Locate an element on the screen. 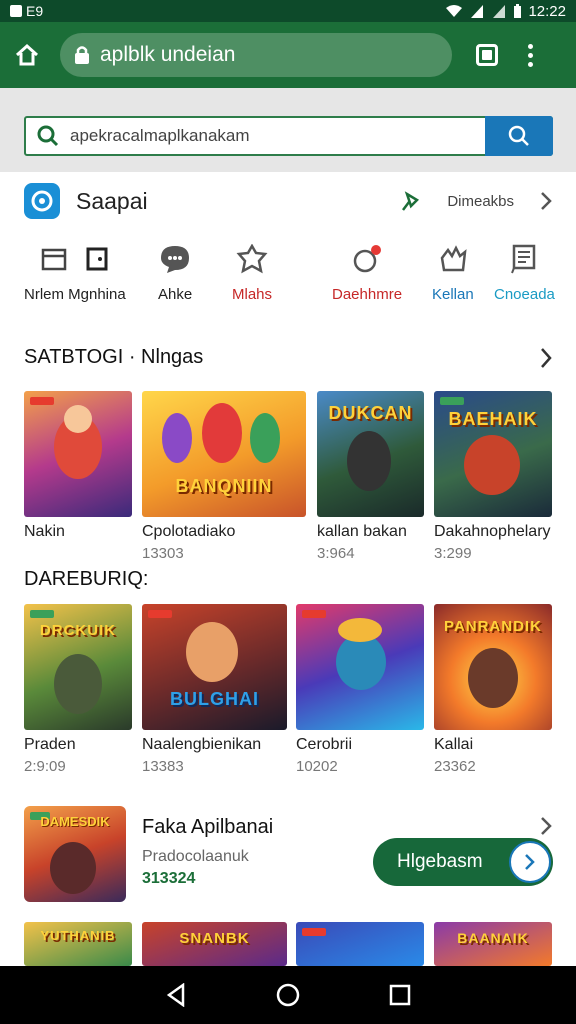  search-area: apekracalmaplkanakam is located at coordinates (288, 130).